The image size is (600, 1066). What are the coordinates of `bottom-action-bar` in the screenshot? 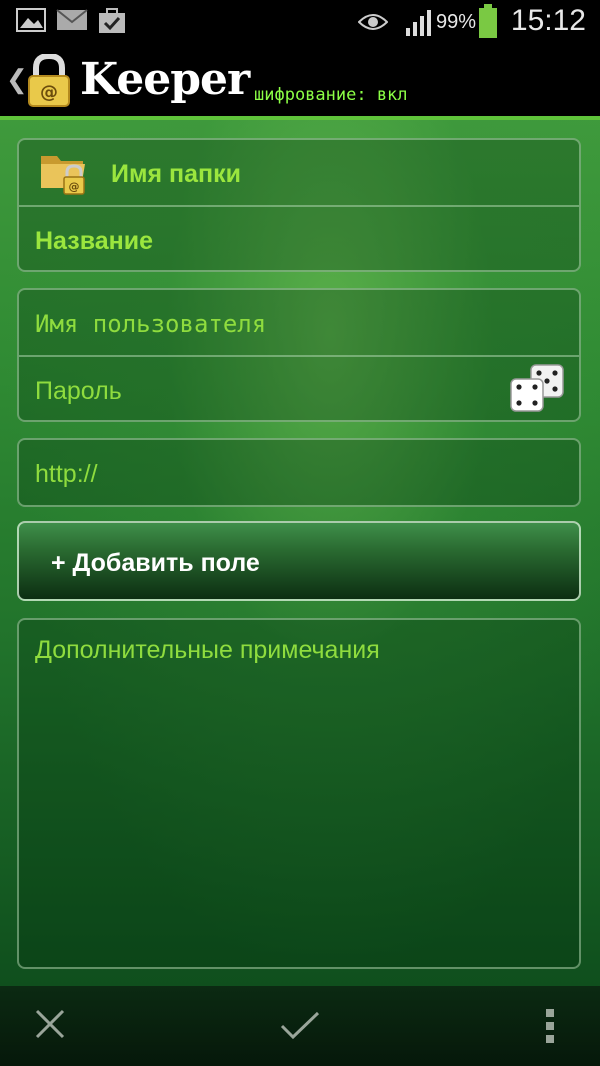 It's located at (300, 1026).